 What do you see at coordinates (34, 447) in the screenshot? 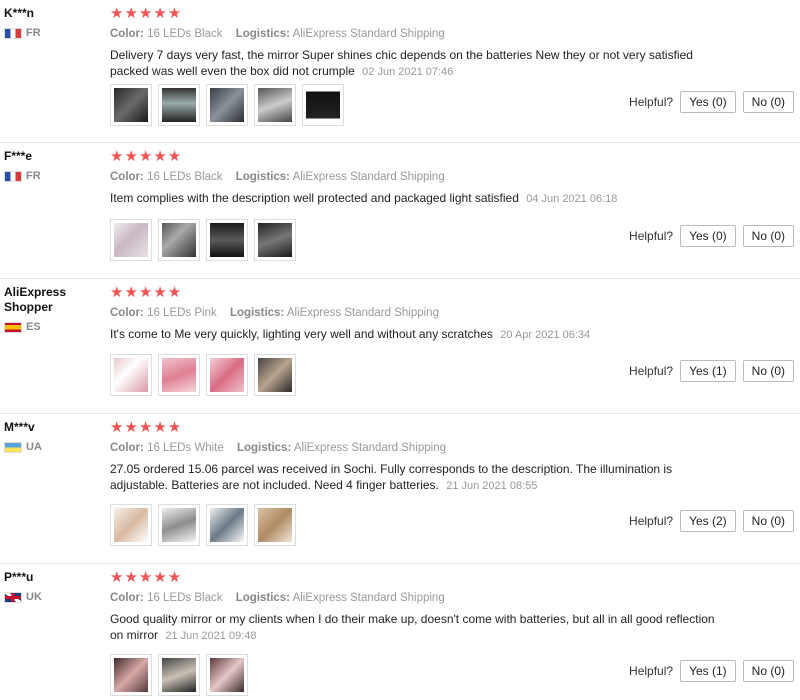
I see `country-code: UA` at bounding box center [34, 447].